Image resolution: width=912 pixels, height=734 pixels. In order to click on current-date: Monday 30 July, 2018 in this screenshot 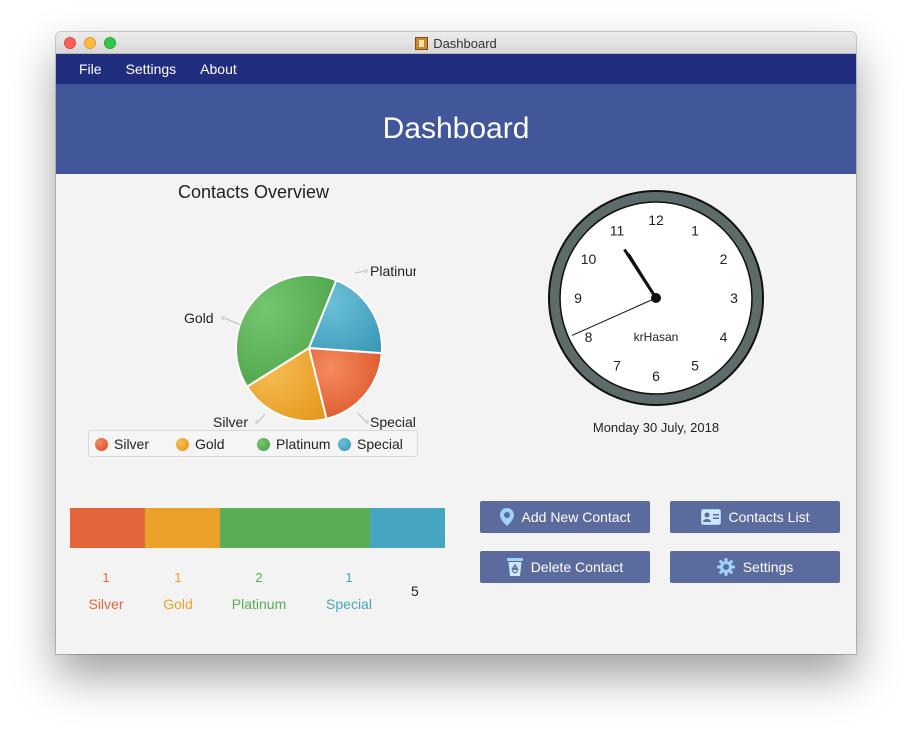, I will do `click(656, 427)`.